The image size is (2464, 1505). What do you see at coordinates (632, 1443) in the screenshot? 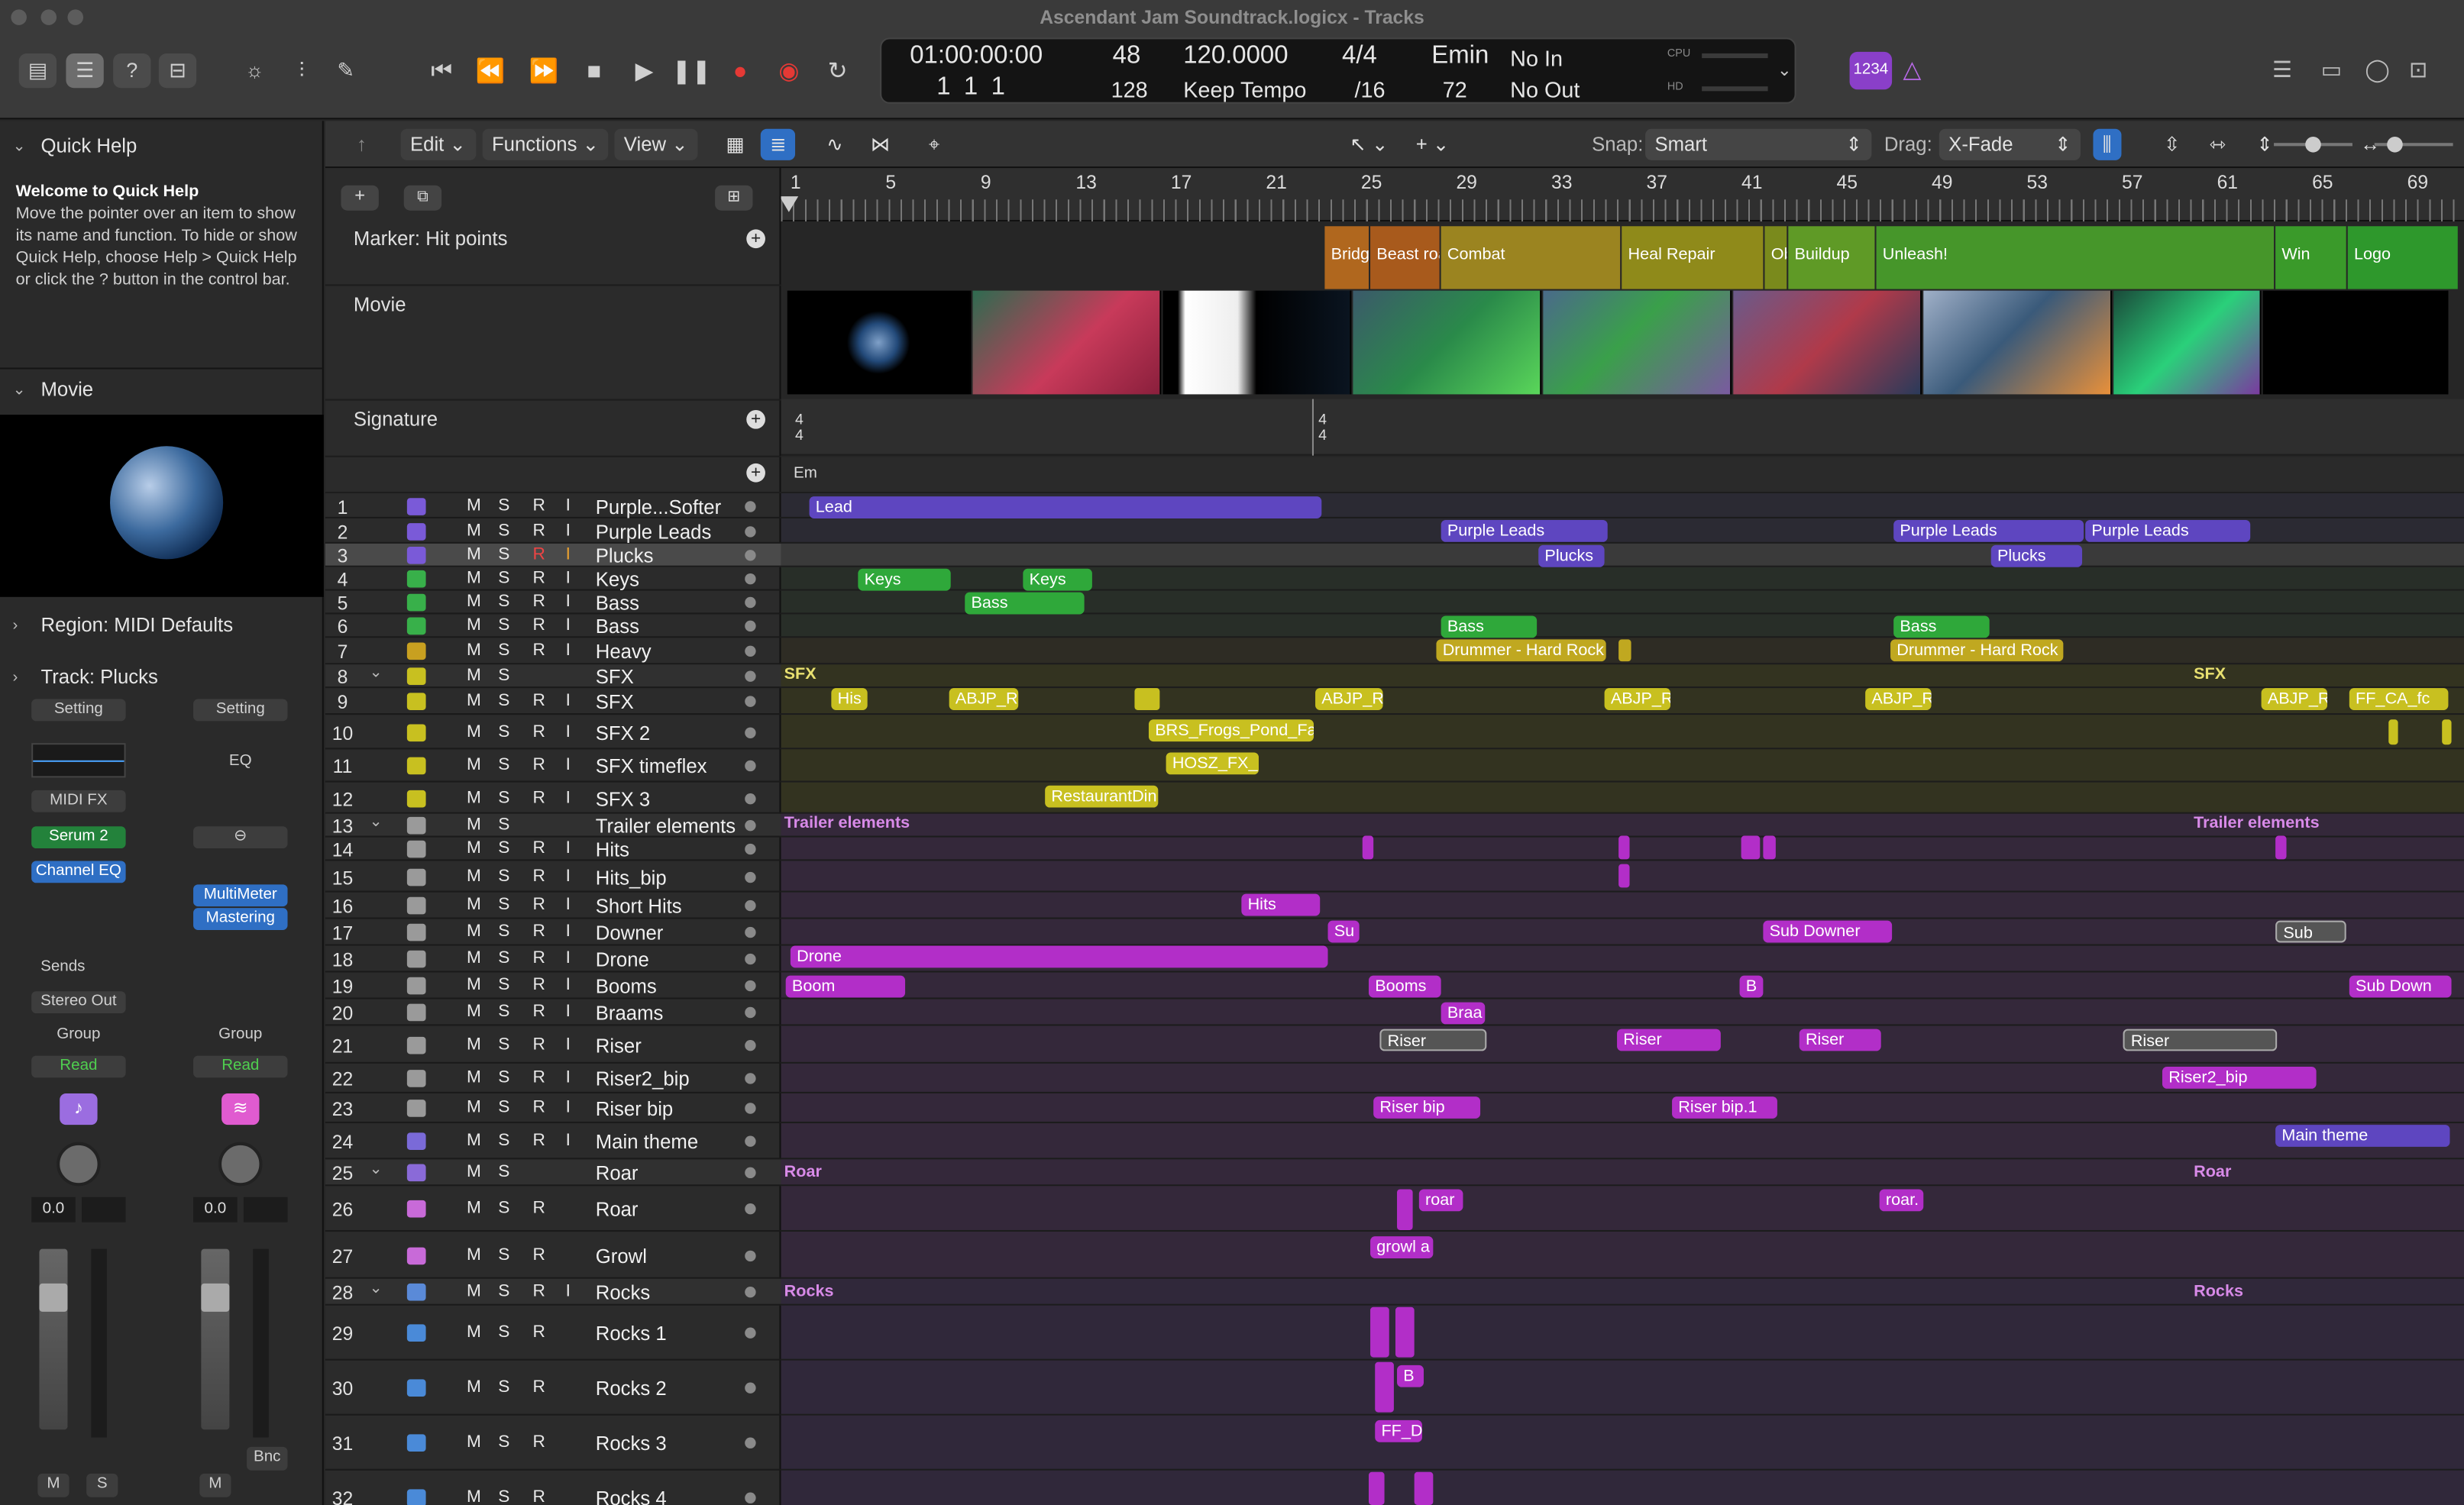
I see `track-name: Rocks 3` at bounding box center [632, 1443].